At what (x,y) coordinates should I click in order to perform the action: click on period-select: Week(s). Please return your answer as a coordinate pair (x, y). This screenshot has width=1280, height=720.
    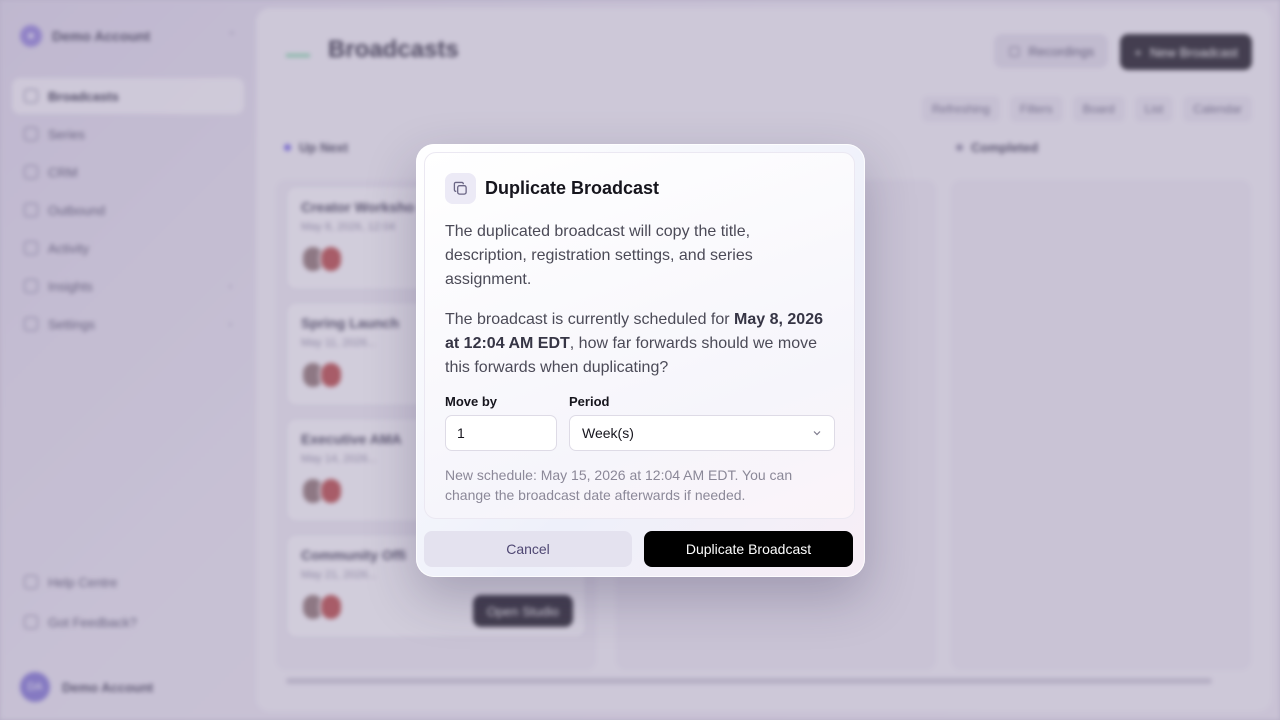
    Looking at the image, I should click on (702, 433).